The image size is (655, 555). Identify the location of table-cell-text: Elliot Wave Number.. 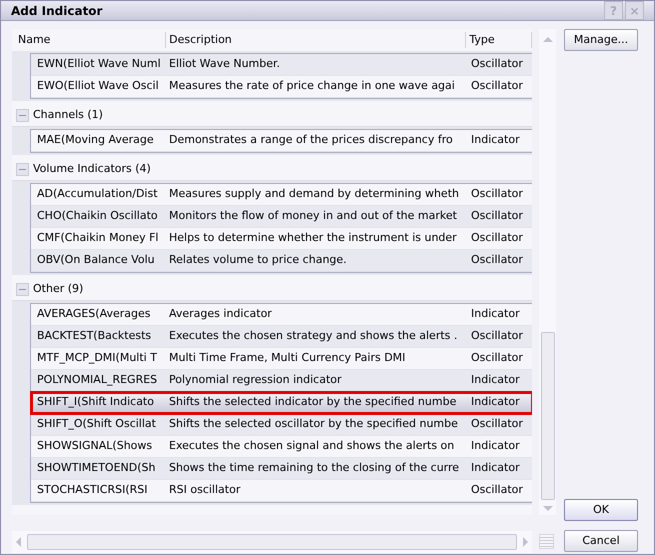
(225, 64).